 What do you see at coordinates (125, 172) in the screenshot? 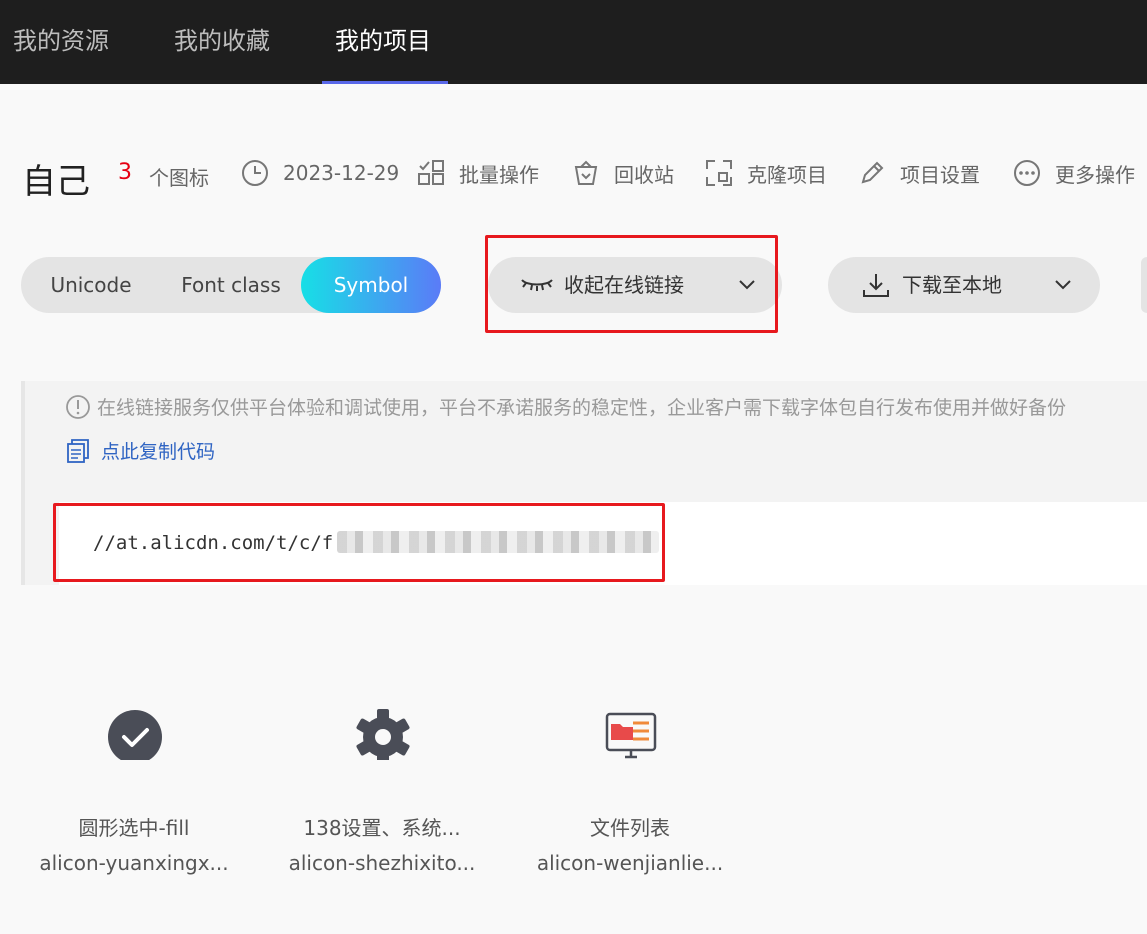
I see `icon-count: 3` at bounding box center [125, 172].